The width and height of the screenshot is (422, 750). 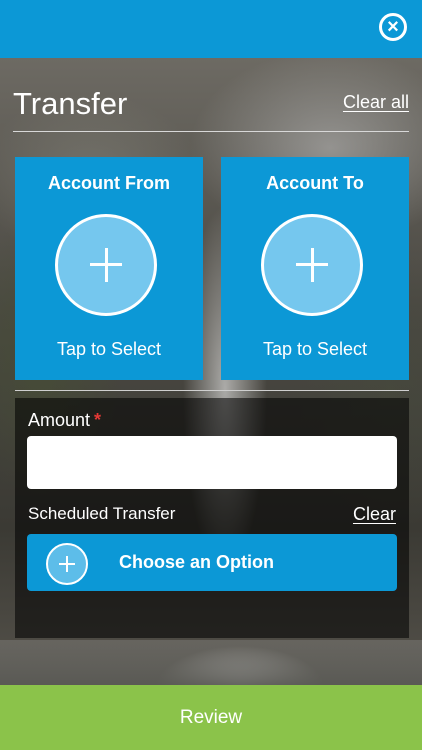 I want to click on review-label: Review, so click(x=211, y=717).